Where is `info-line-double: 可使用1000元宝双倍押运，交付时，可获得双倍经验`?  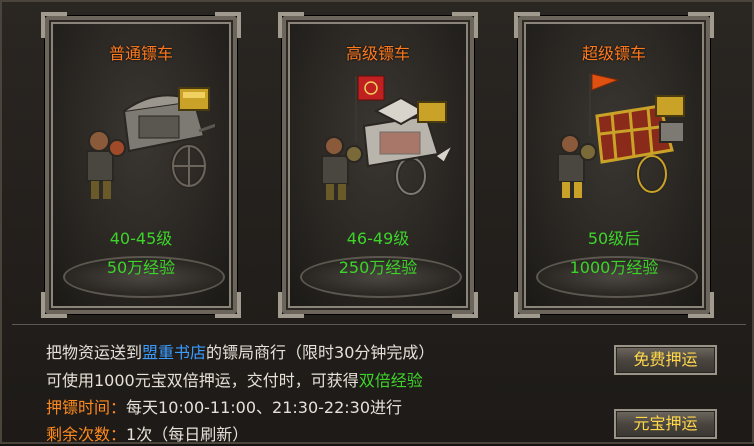
info-line-double: 可使用1000元宝双倍押运，交付时，可获得双倍经验 is located at coordinates (234, 379).